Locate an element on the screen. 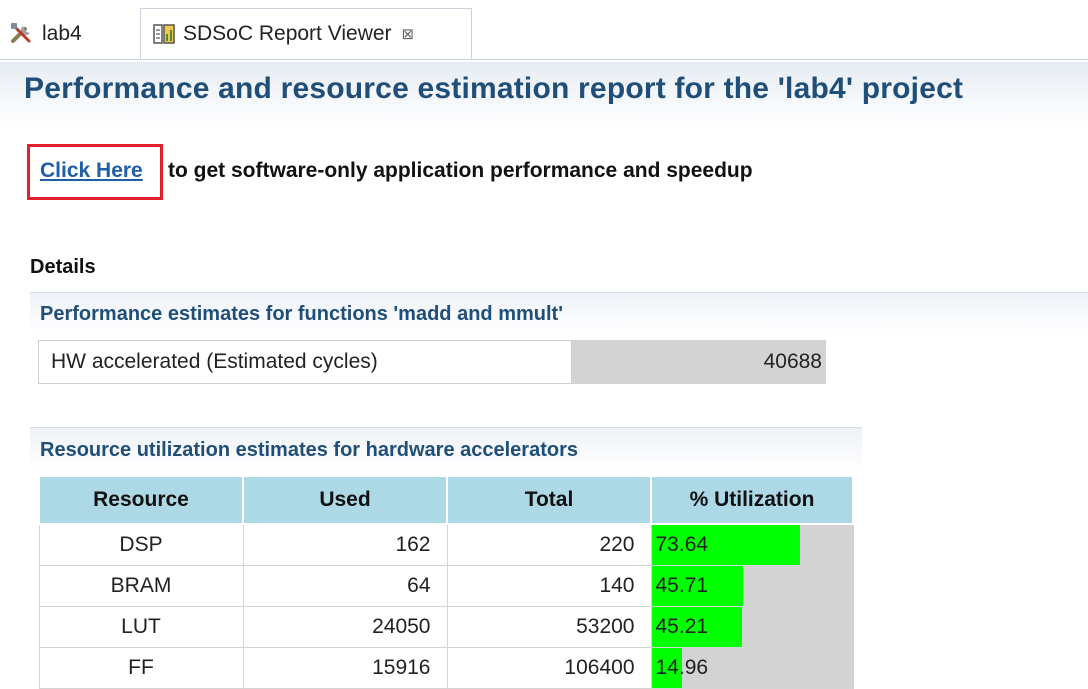  total-cell: 106400 is located at coordinates (549, 668).